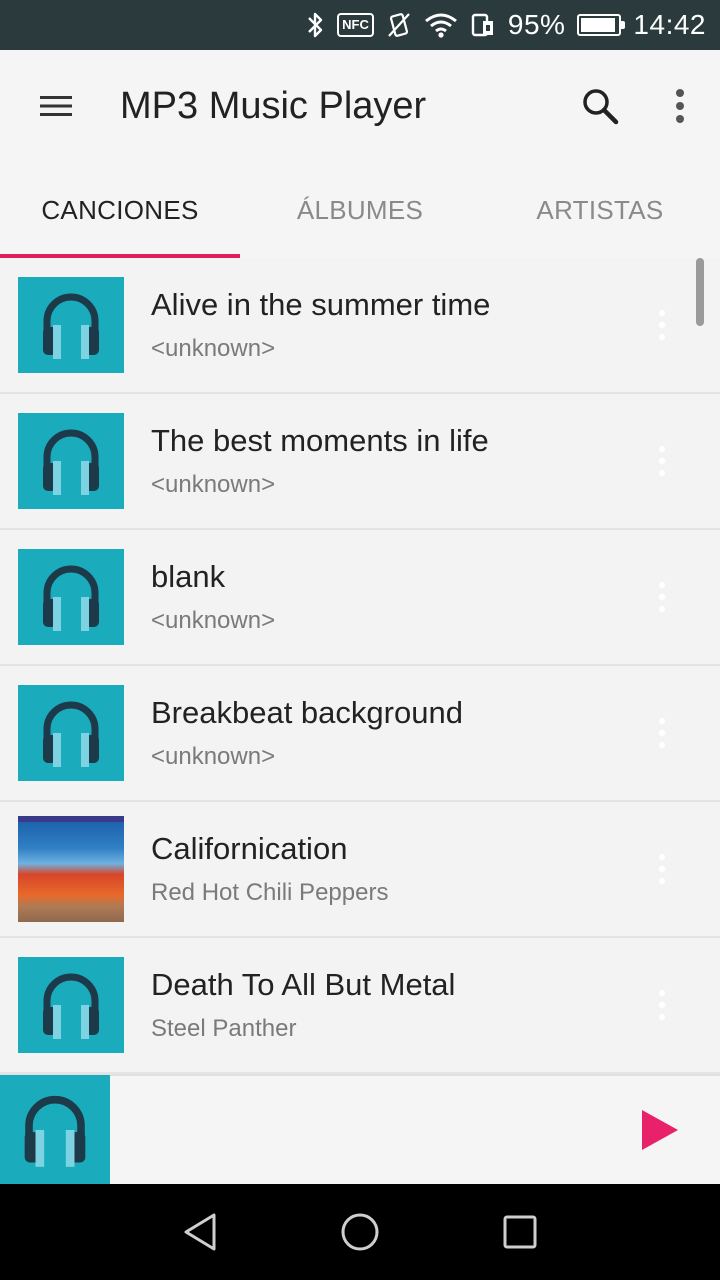  I want to click on tab-albumes: ÁLBUMES, so click(360, 210).